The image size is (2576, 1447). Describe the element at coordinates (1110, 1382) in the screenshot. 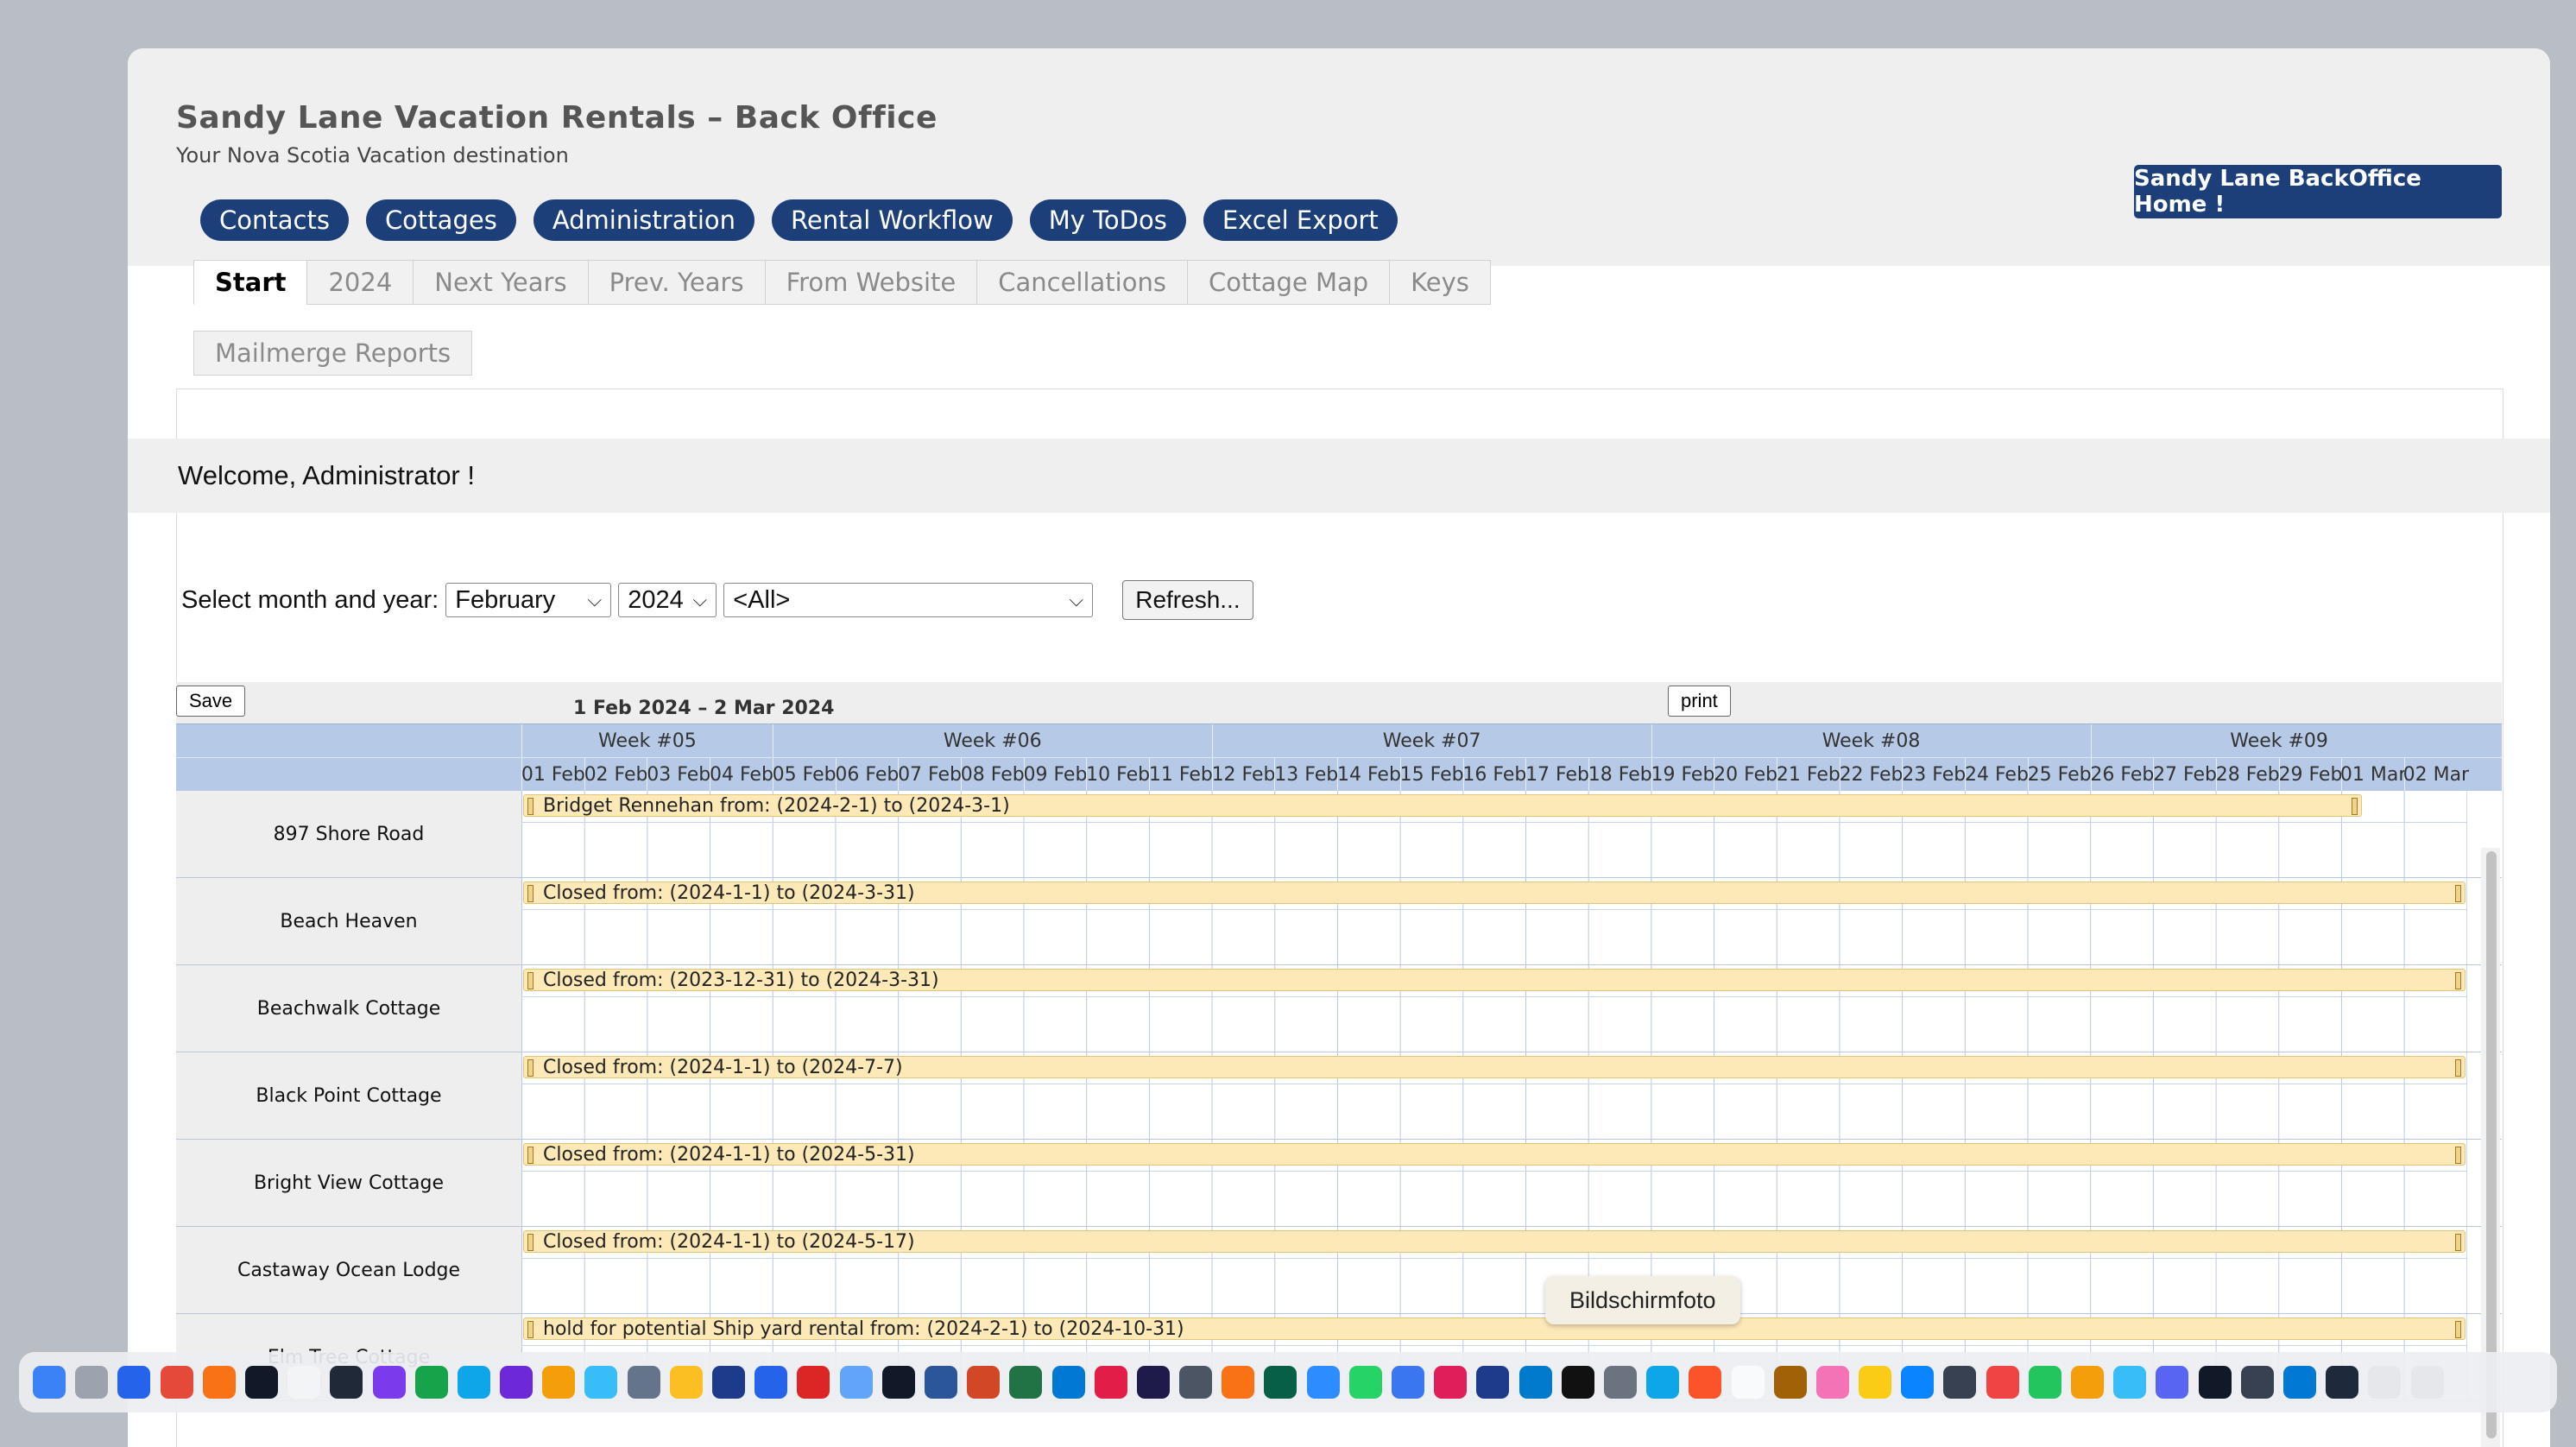

I see `acrobat-icon` at that location.